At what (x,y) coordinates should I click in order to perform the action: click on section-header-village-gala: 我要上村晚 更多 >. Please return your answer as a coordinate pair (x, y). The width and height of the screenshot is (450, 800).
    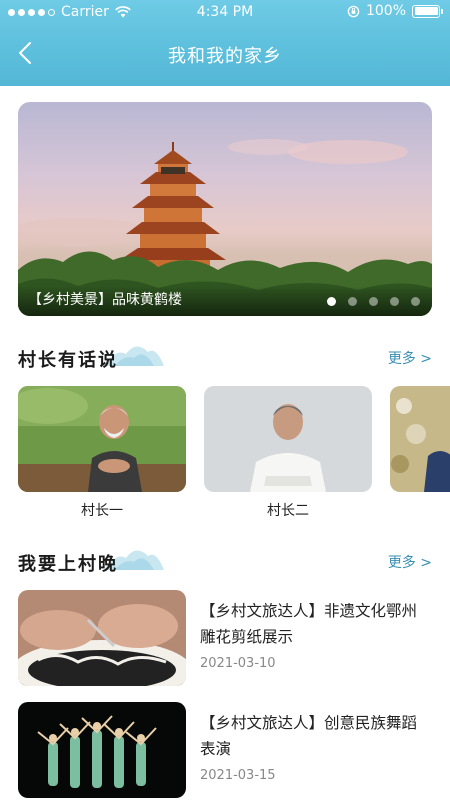
    Looking at the image, I should click on (225, 563).